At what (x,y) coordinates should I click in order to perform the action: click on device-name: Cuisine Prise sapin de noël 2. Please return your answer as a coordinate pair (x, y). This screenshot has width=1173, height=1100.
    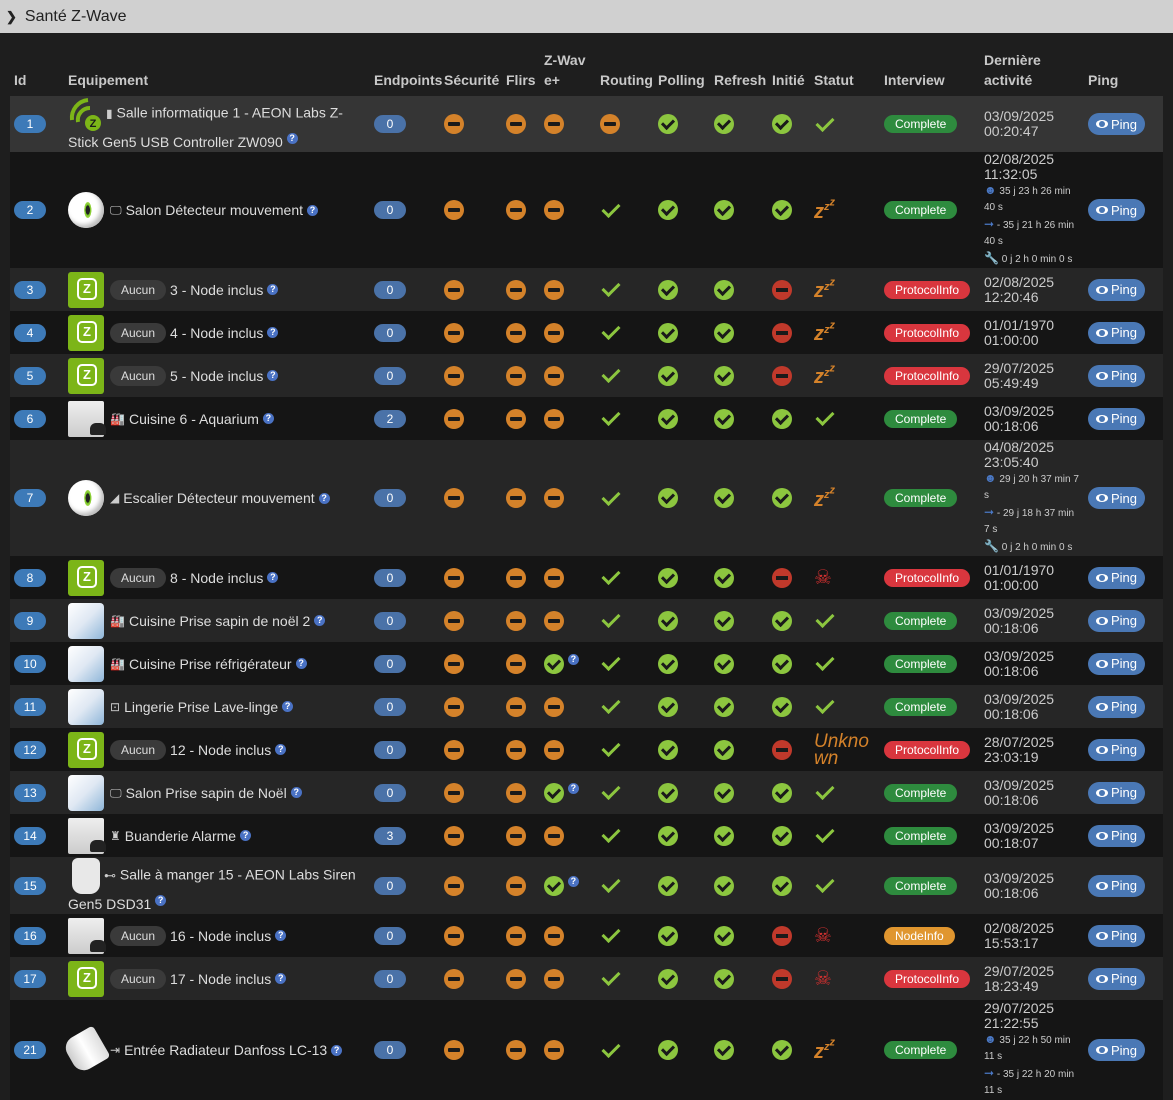
    Looking at the image, I should click on (219, 621).